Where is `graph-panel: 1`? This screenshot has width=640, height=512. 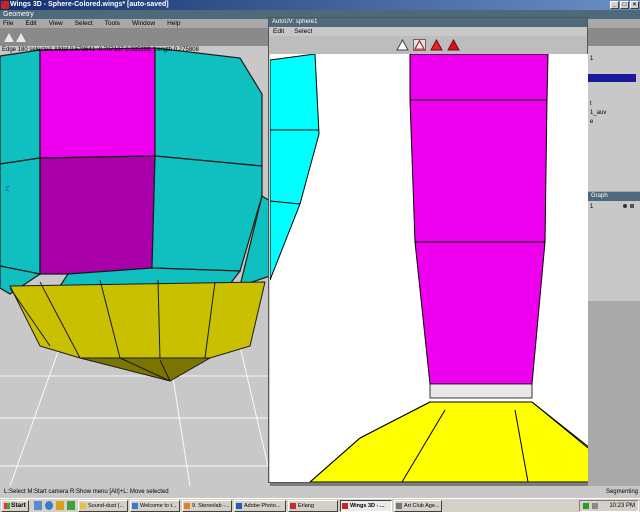
graph-panel: 1 is located at coordinates (614, 251).